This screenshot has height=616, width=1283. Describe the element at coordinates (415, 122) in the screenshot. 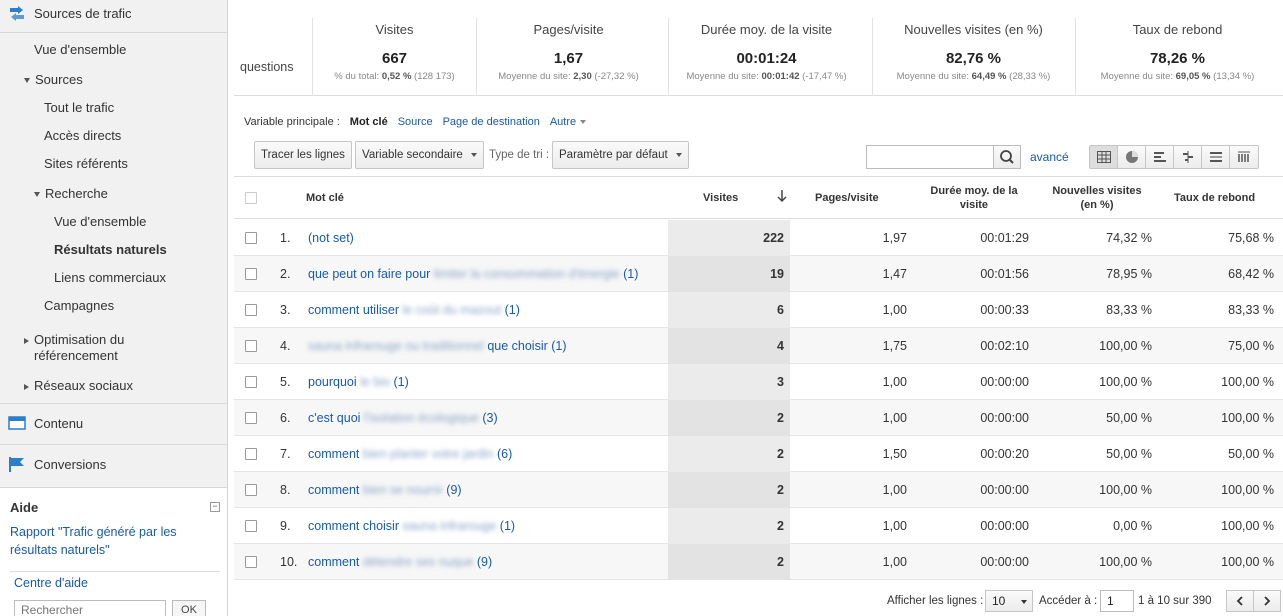

I see `dimension-source: Source` at that location.